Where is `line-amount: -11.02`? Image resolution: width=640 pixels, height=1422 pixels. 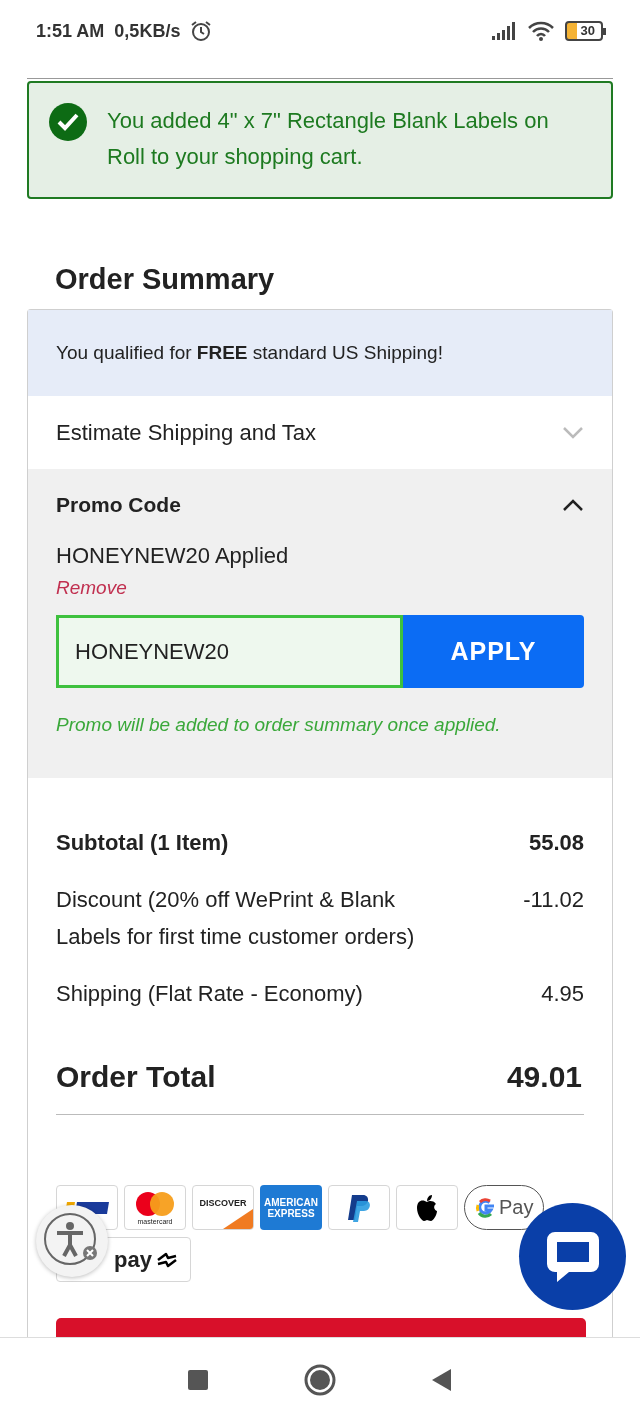
line-amount: -11.02 is located at coordinates (553, 900).